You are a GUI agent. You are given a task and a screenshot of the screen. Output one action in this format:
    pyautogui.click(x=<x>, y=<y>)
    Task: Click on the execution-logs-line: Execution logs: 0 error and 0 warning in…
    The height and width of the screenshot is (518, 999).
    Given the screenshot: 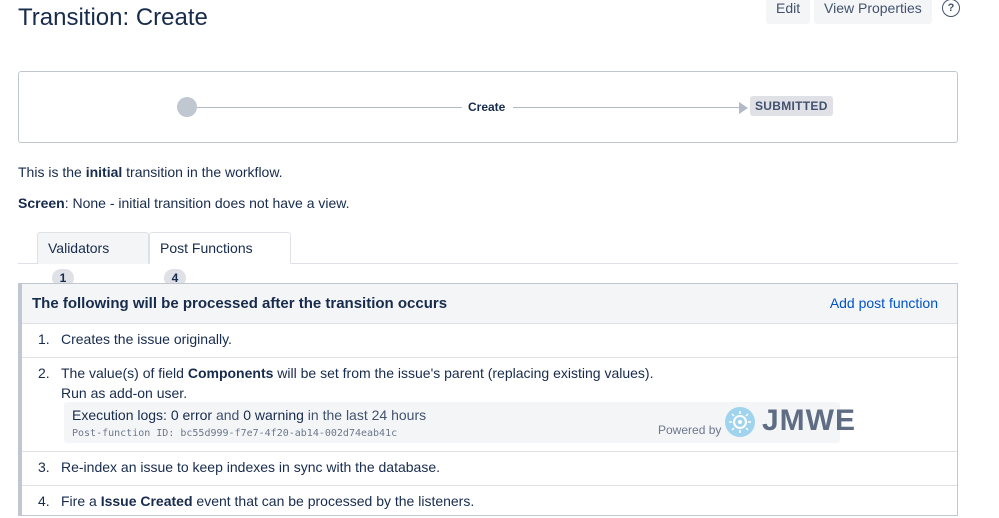 What is the action you would take?
    pyautogui.click(x=249, y=415)
    